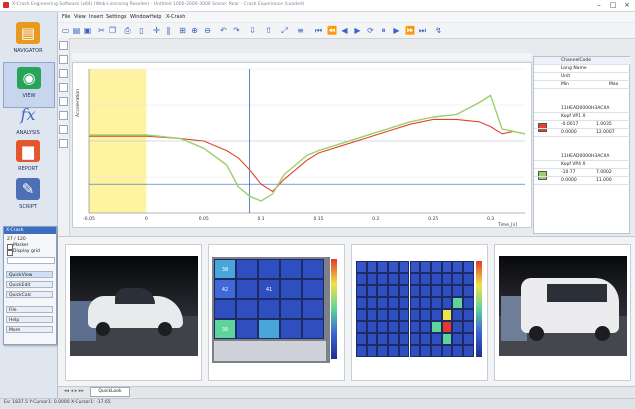 Image resolution: width=635 pixels, height=409 pixels. Describe the element at coordinates (370, 30) in the screenshot. I see `loop-icon: ⟳` at that location.